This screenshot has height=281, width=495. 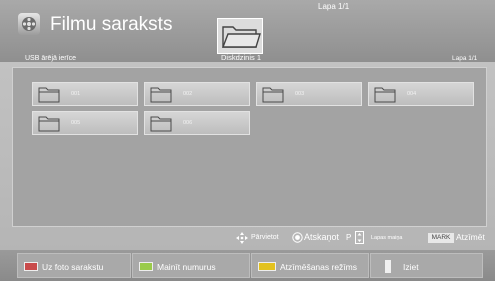 What do you see at coordinates (76, 123) in the screenshot?
I see `folder-name: 005` at bounding box center [76, 123].